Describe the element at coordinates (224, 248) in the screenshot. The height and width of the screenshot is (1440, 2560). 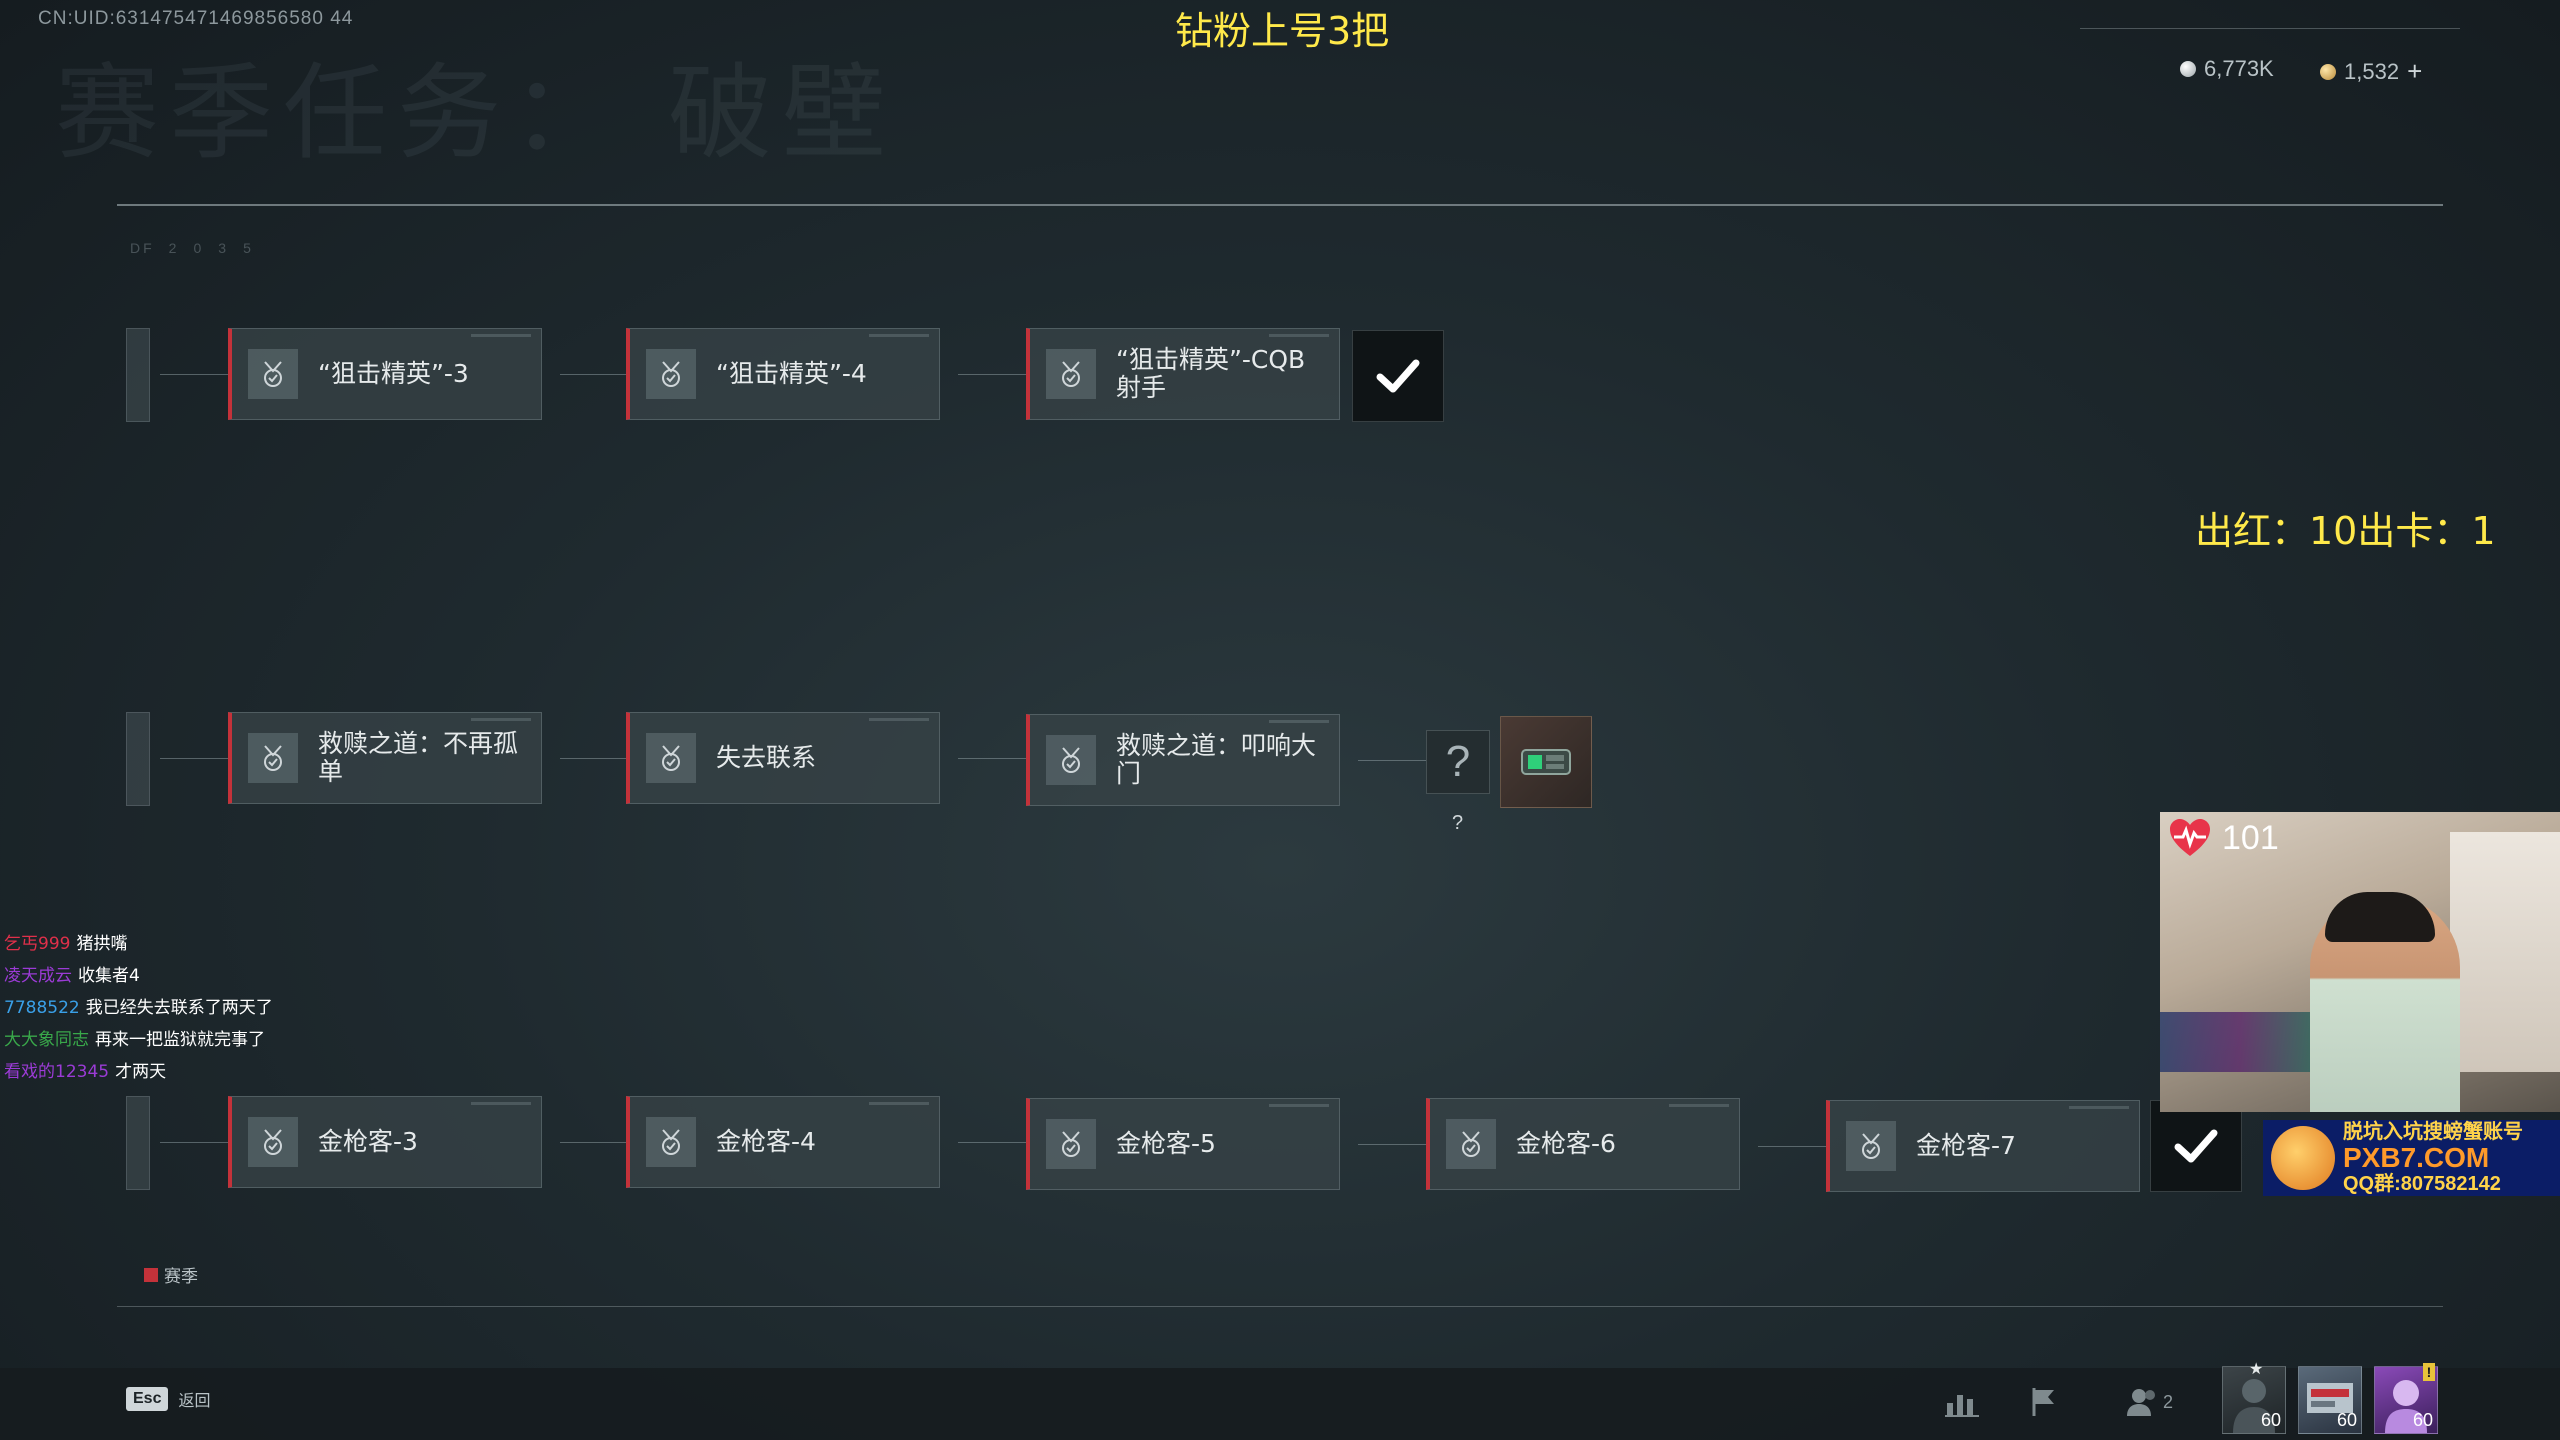
I see `faint-number: 3` at that location.